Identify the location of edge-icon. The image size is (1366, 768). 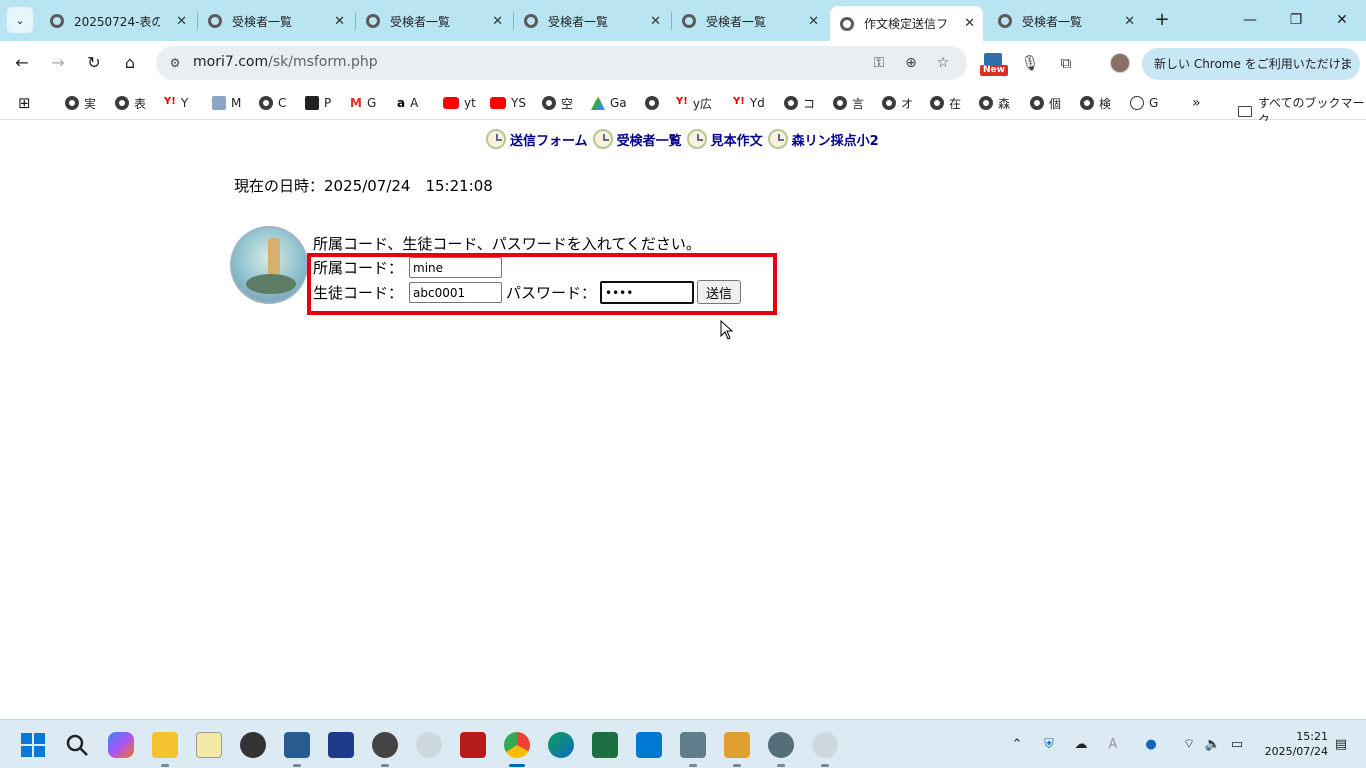
(561, 745).